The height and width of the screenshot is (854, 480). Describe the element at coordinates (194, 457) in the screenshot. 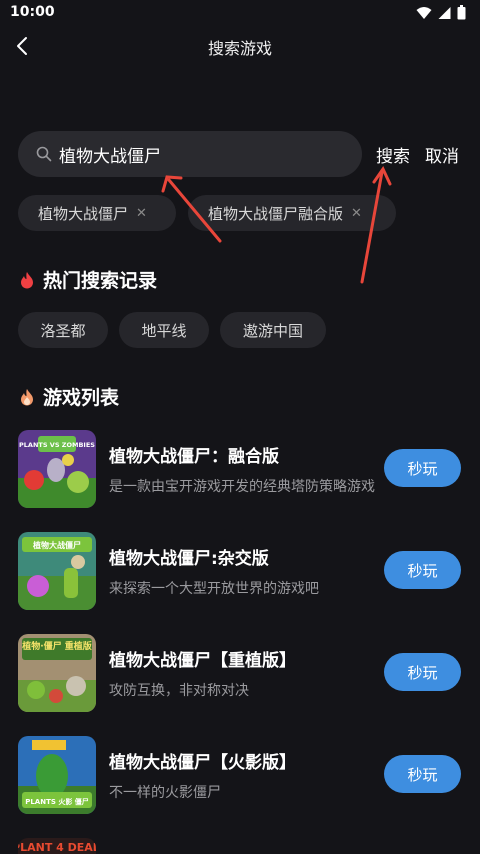

I see `game-title: 植物大战僵尸：融合版` at that location.